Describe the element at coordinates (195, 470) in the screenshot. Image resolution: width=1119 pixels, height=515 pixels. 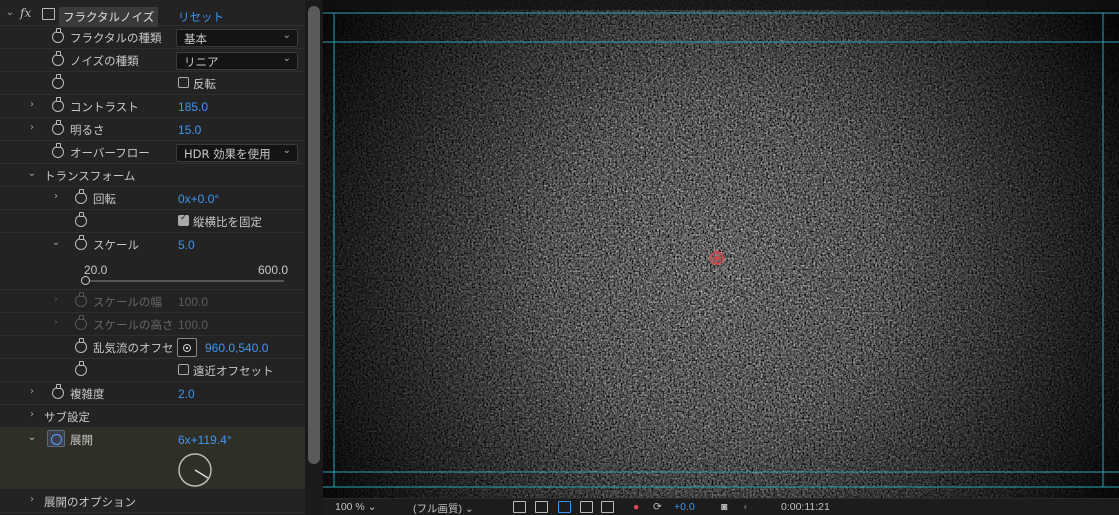
I see `evolution-angle-dial` at that location.